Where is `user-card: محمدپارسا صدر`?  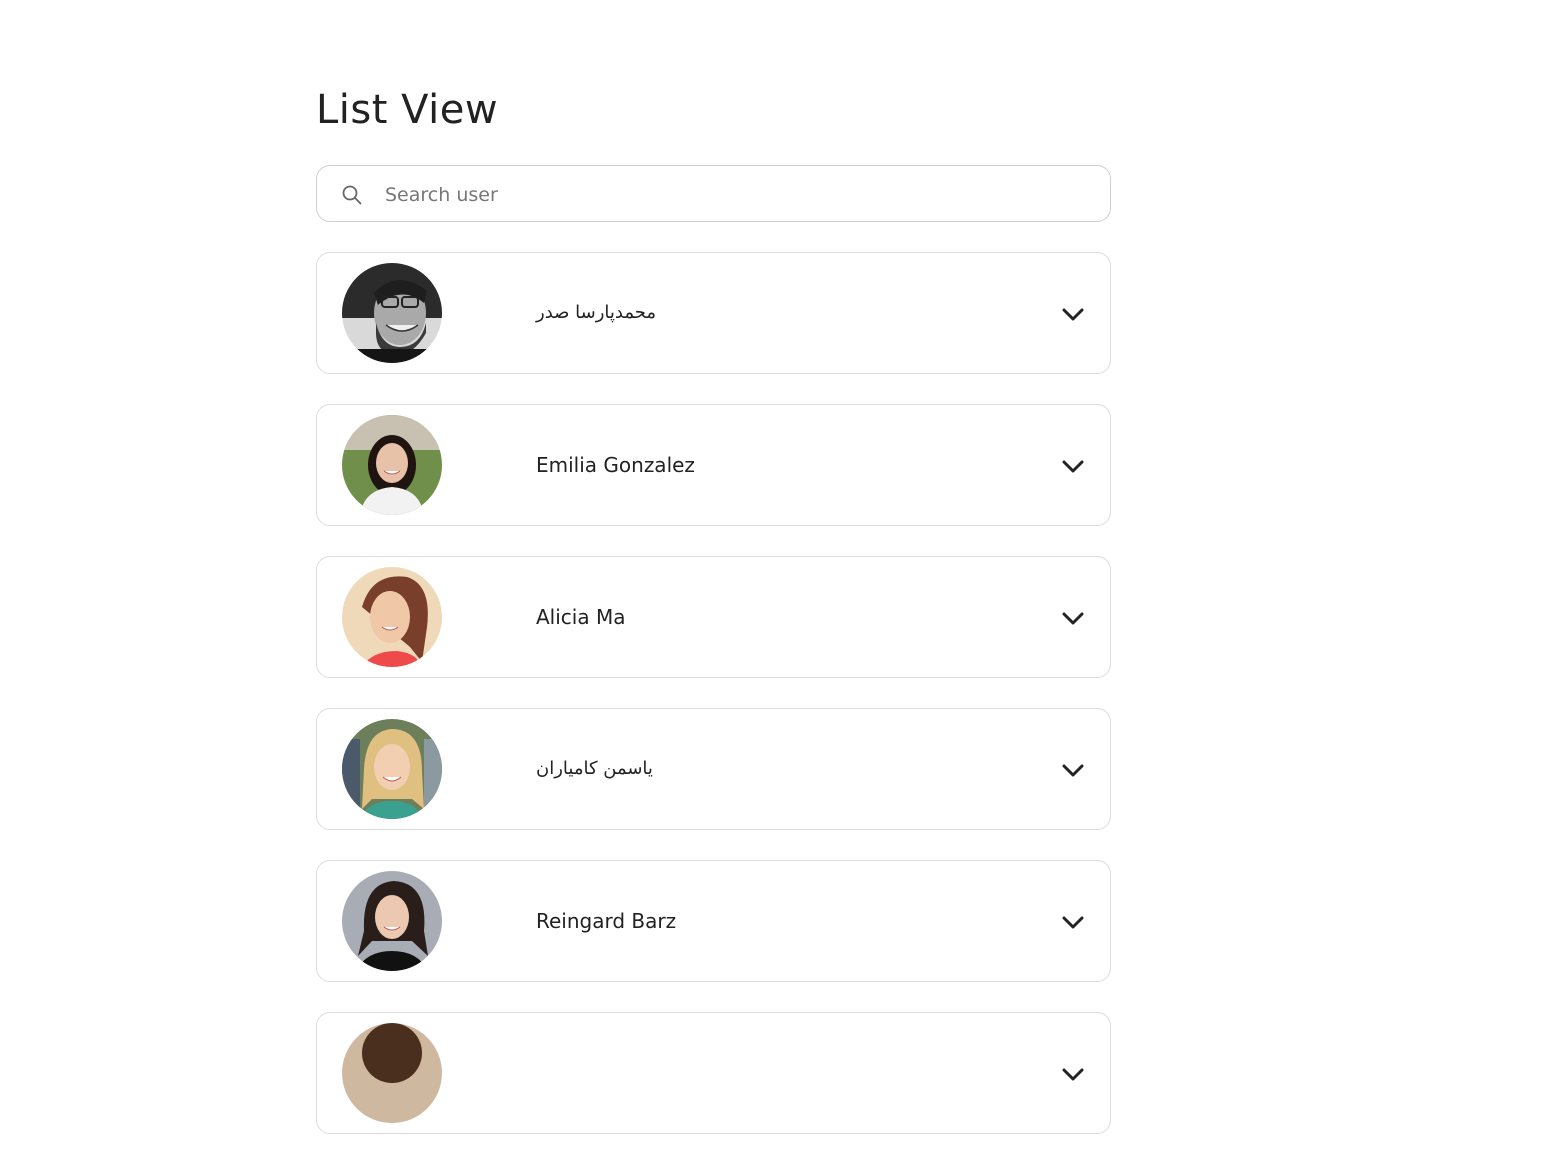 user-card: محمدپارسا صدر is located at coordinates (713, 313).